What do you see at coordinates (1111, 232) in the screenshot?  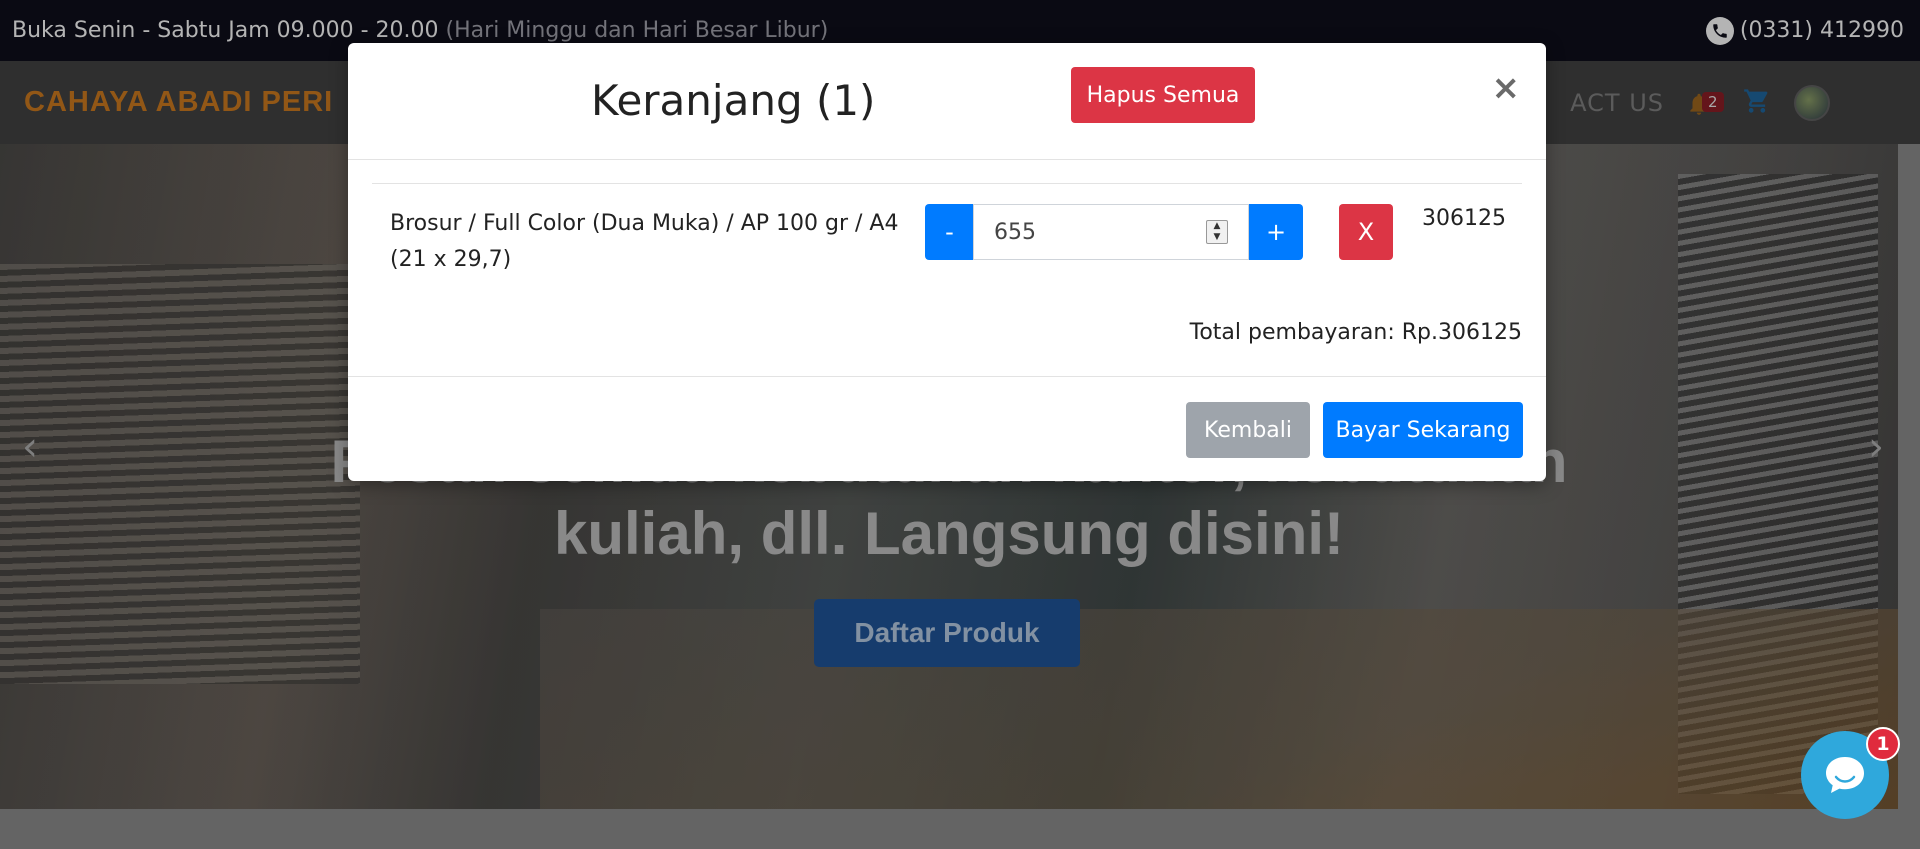 I see `quantity-input: 655 ▲ ▼` at bounding box center [1111, 232].